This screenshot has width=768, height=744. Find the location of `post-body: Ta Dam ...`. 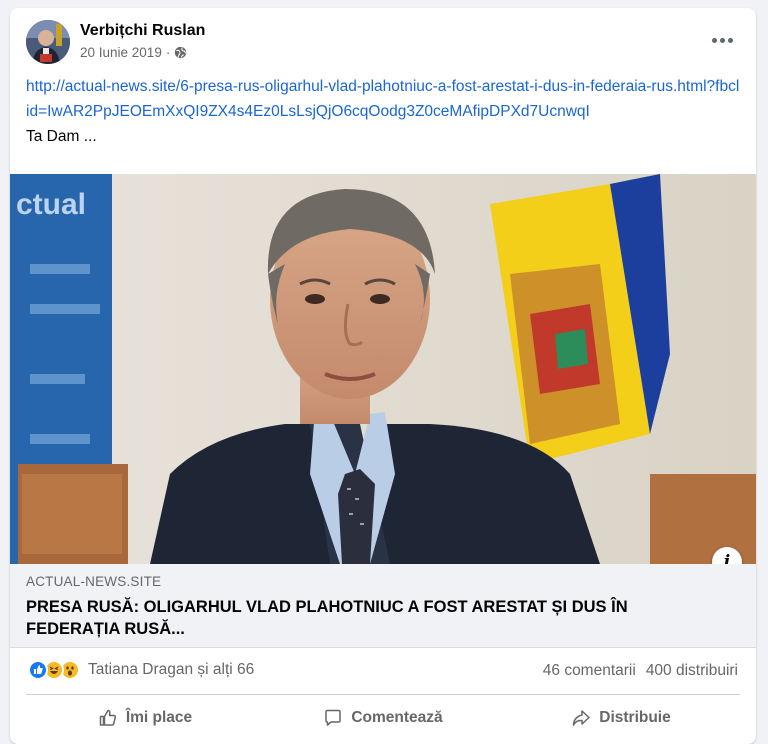

post-body: Ta Dam ... is located at coordinates (61, 136).